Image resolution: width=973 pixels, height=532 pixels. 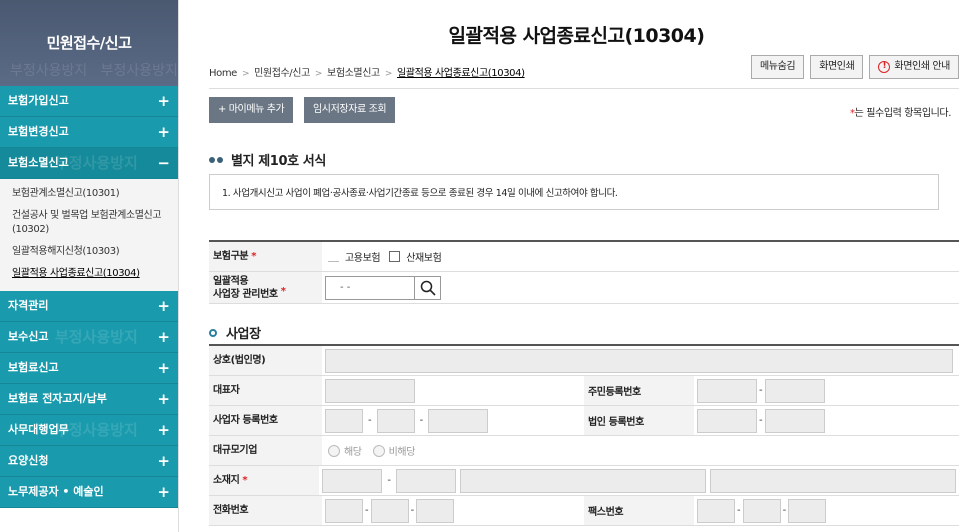 I want to click on sidebar-title: 민원접수/신고, so click(x=89, y=43).